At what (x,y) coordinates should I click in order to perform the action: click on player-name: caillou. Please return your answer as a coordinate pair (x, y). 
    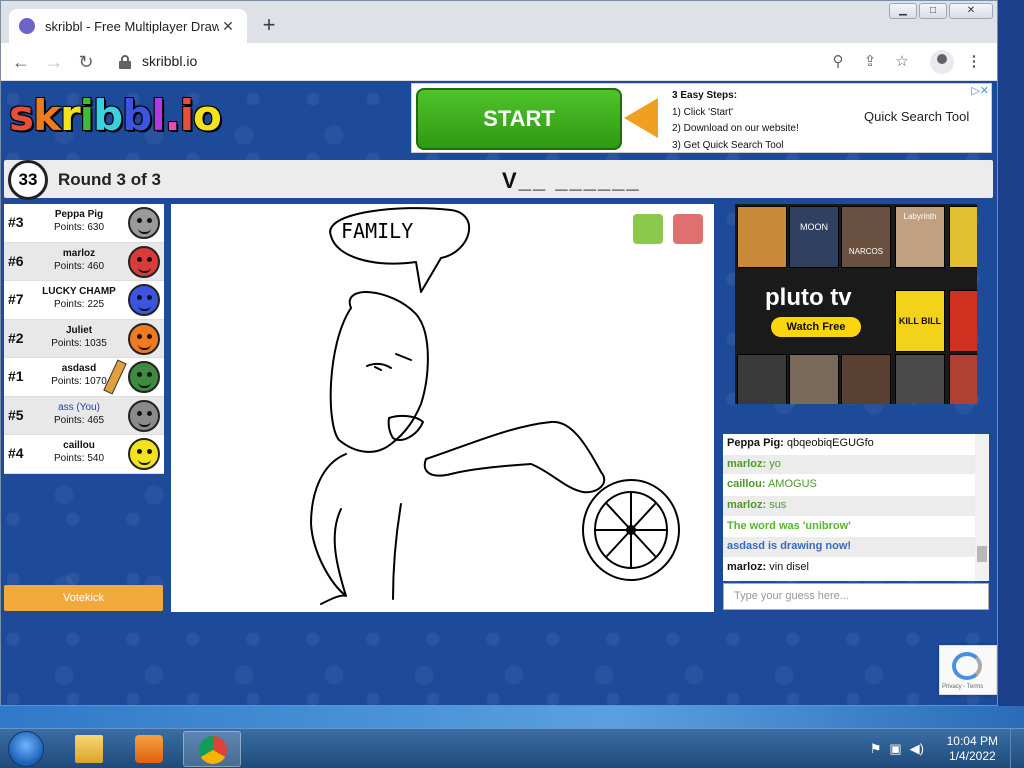
    Looking at the image, I should click on (79, 445).